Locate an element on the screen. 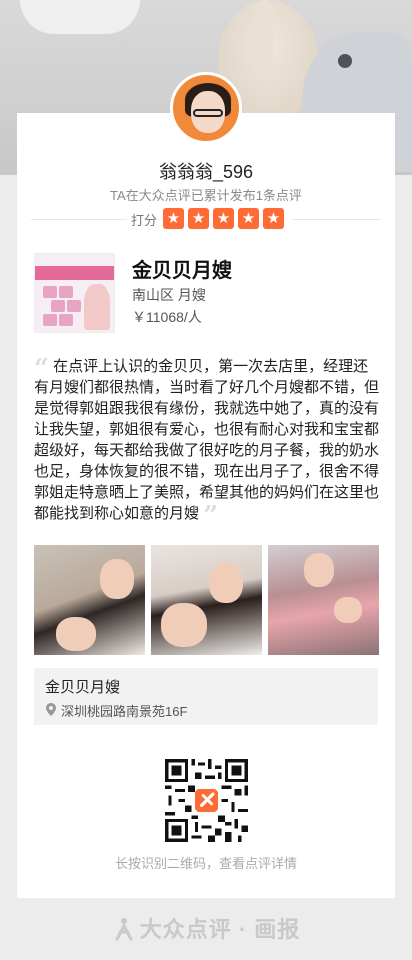 The height and width of the screenshot is (960, 412). avatar is located at coordinates (206, 108).